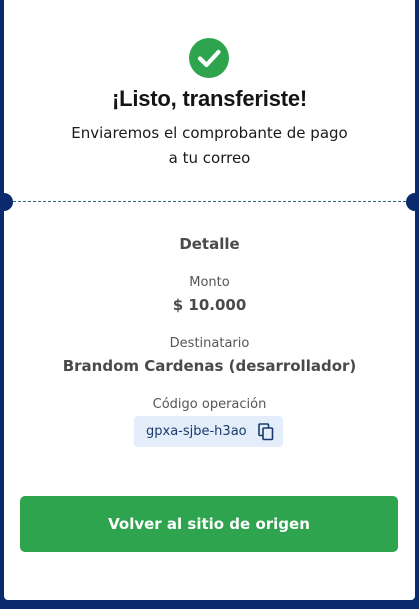  I want to click on operation-code-copy-chip: gpxa-sjbe-h3ao, so click(208, 431).